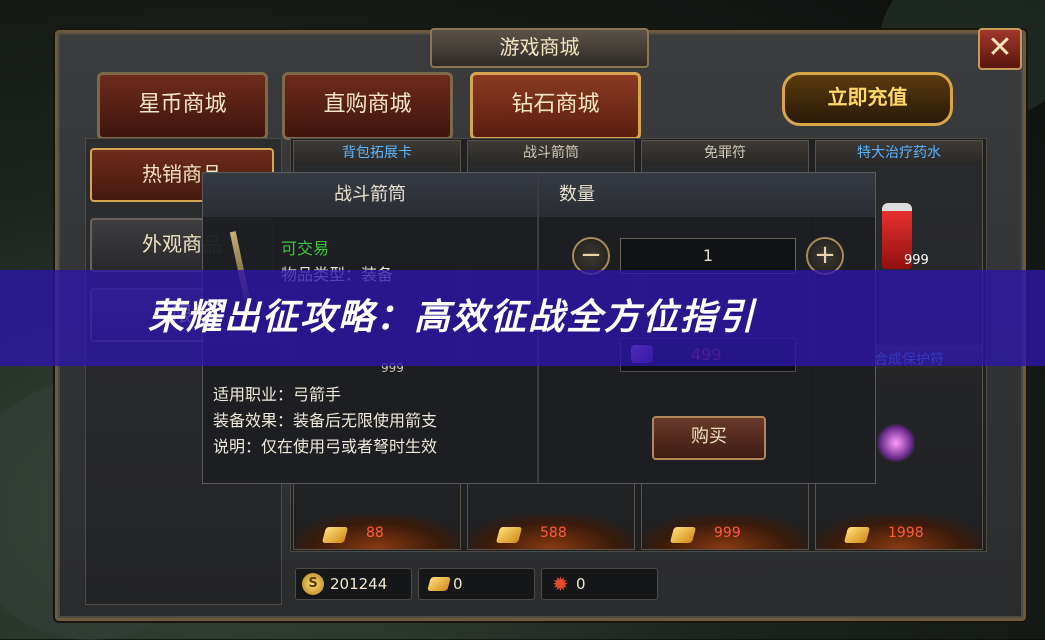 This screenshot has width=1045, height=640. Describe the element at coordinates (560, 584) in the screenshot. I see `red-star-gem-icon: ✹` at that location.